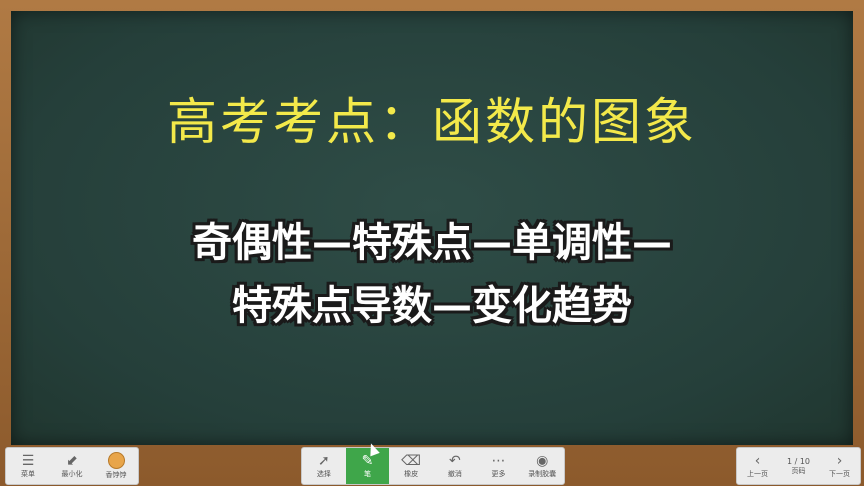 The width and height of the screenshot is (864, 486). What do you see at coordinates (432, 243) in the screenshot?
I see `board-subtitle-line-1: 奇偶性—特殊点—单调性—` at bounding box center [432, 243].